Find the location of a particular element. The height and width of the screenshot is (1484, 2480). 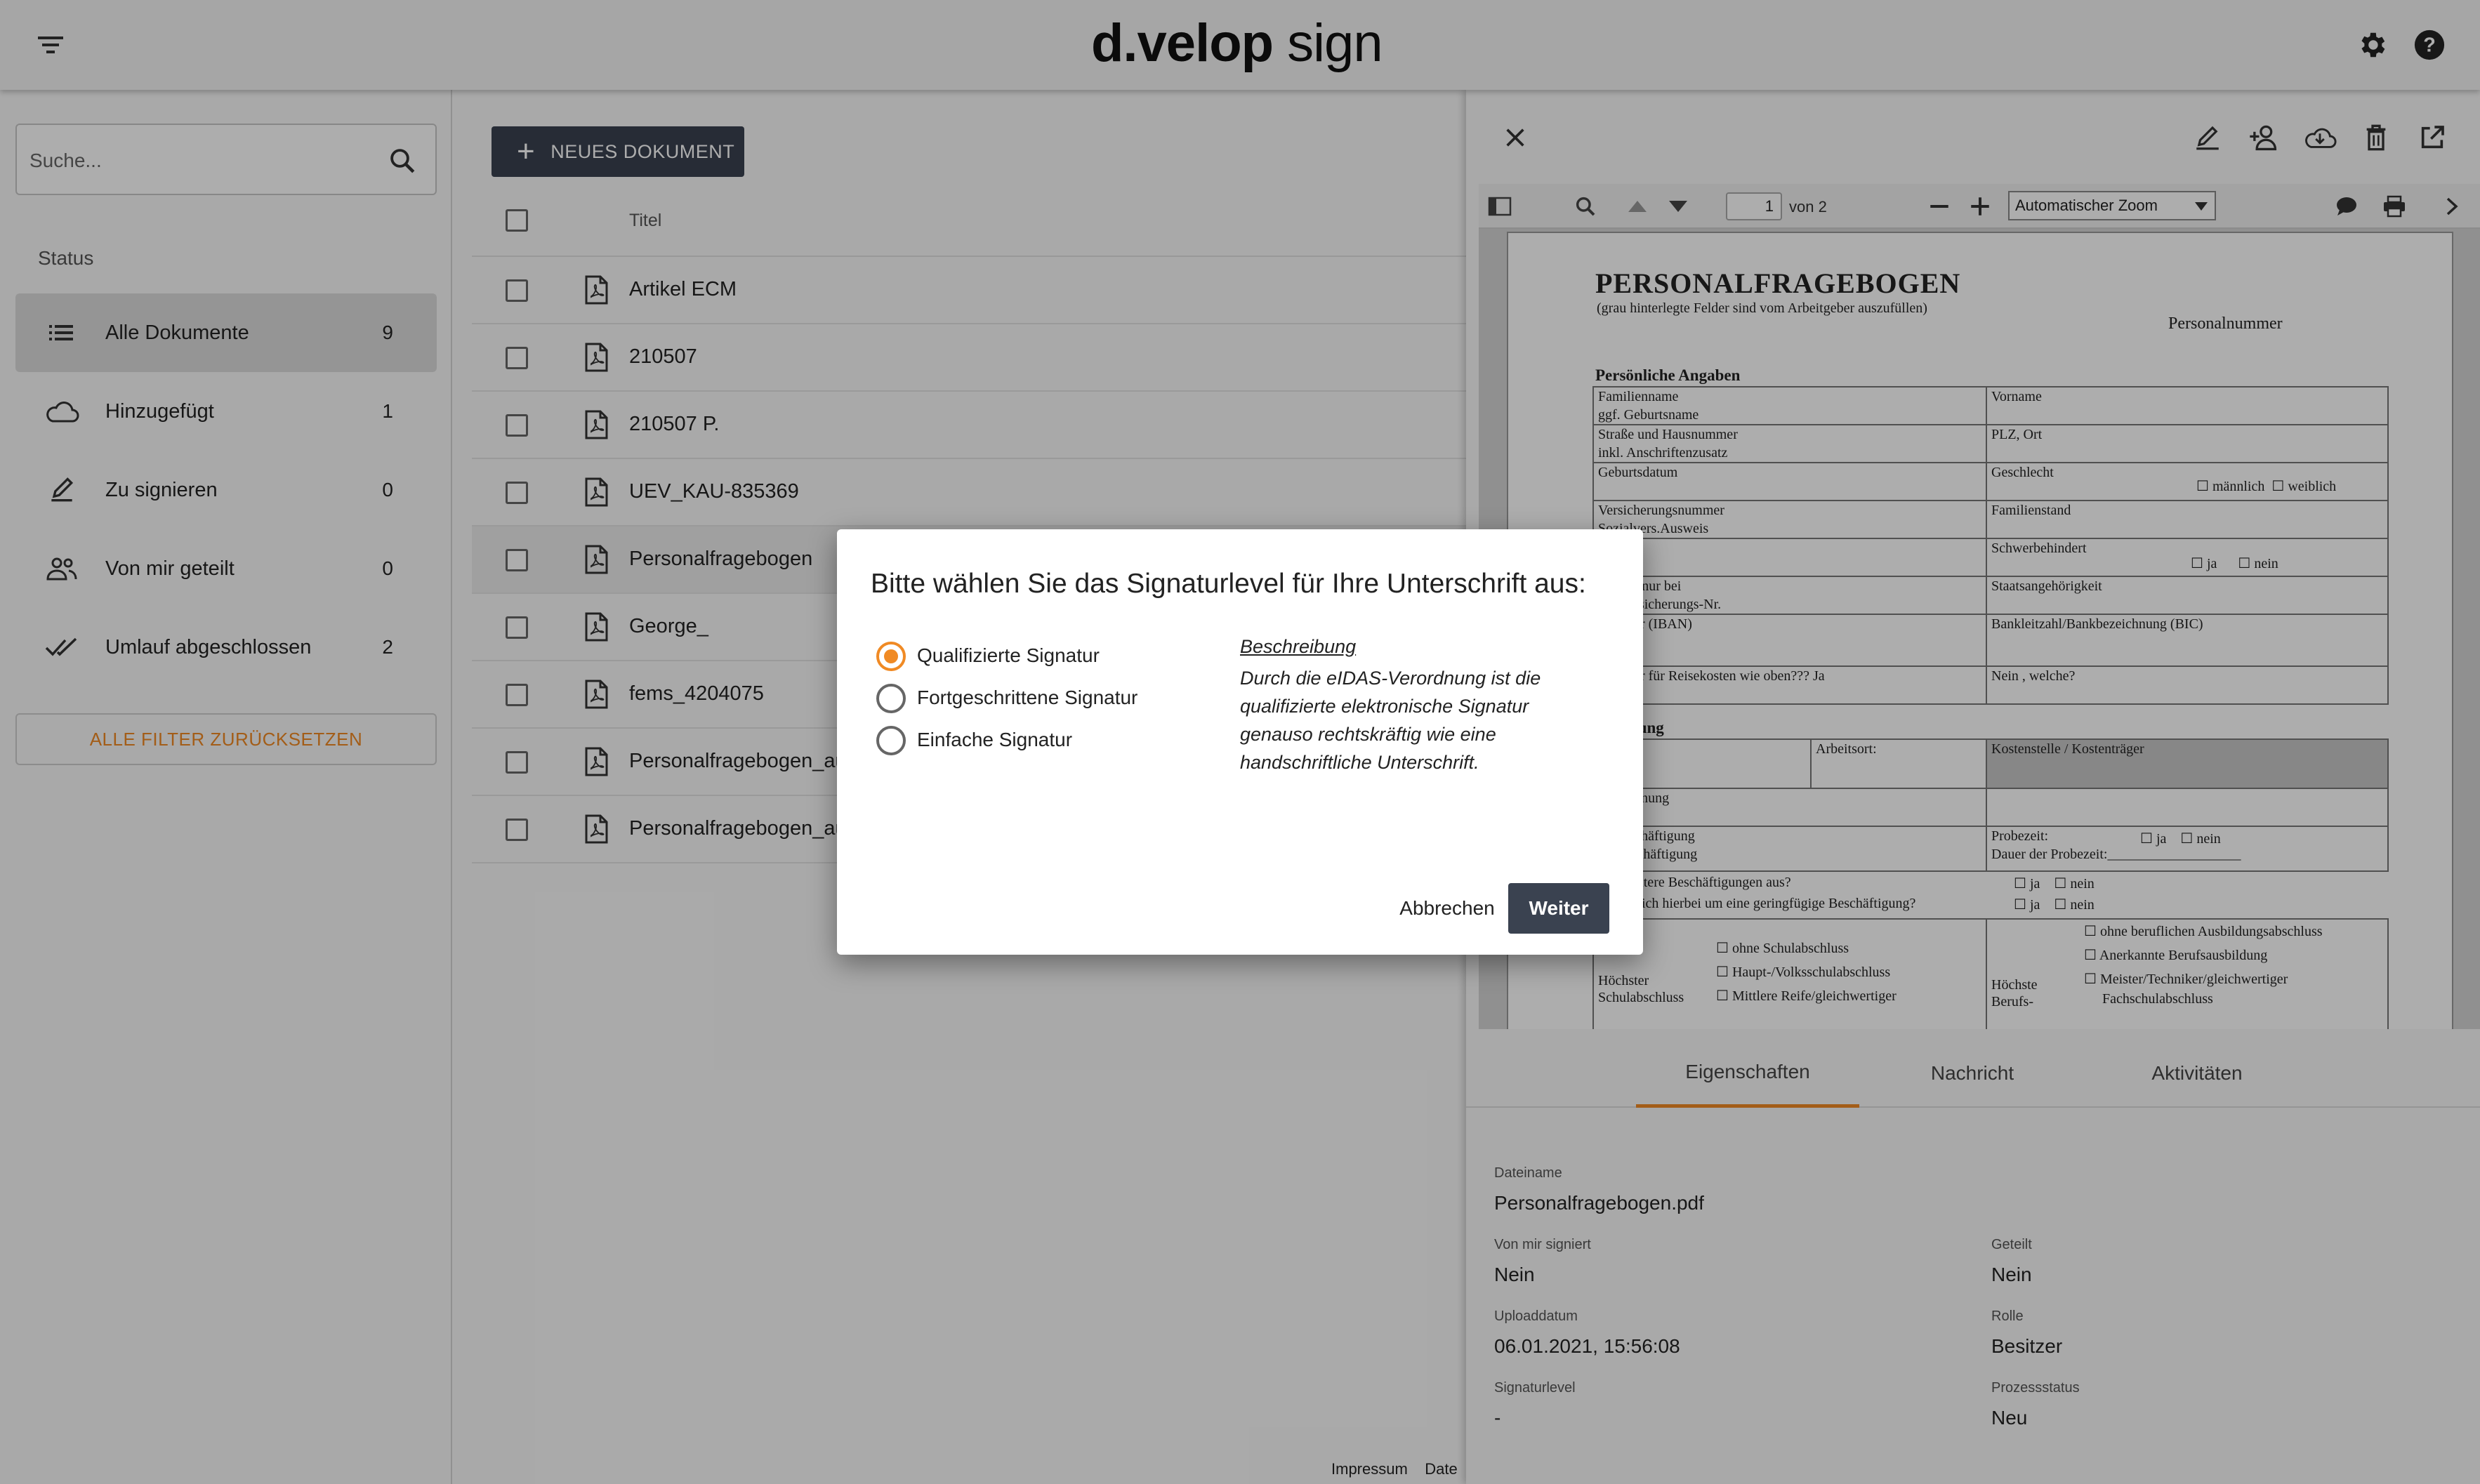

radio-simple-signature is located at coordinates (891, 741).